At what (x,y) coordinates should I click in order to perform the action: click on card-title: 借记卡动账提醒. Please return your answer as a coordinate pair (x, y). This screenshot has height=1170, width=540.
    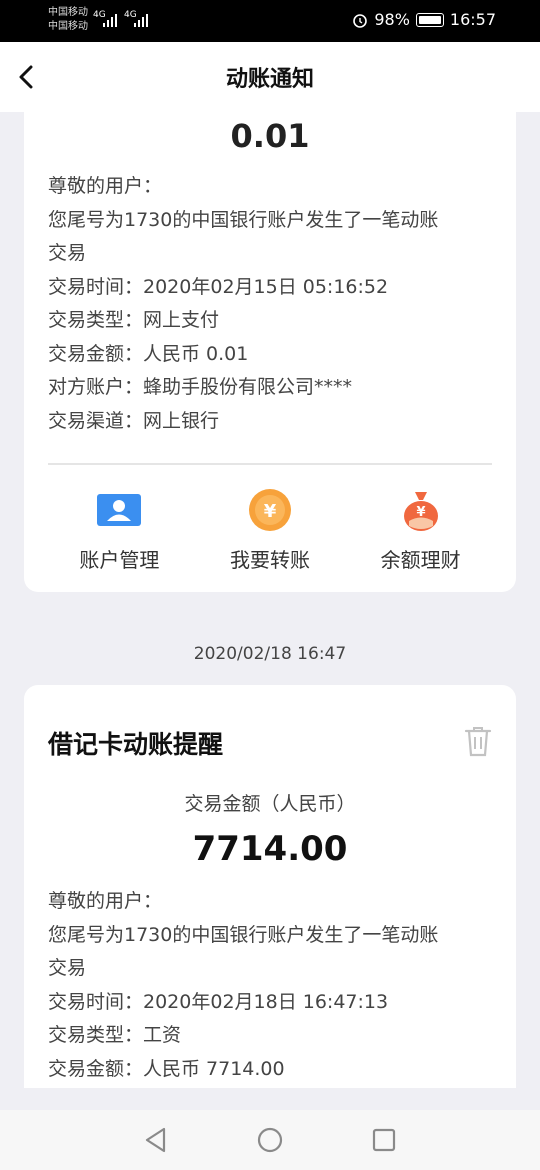
    Looking at the image, I should click on (136, 744).